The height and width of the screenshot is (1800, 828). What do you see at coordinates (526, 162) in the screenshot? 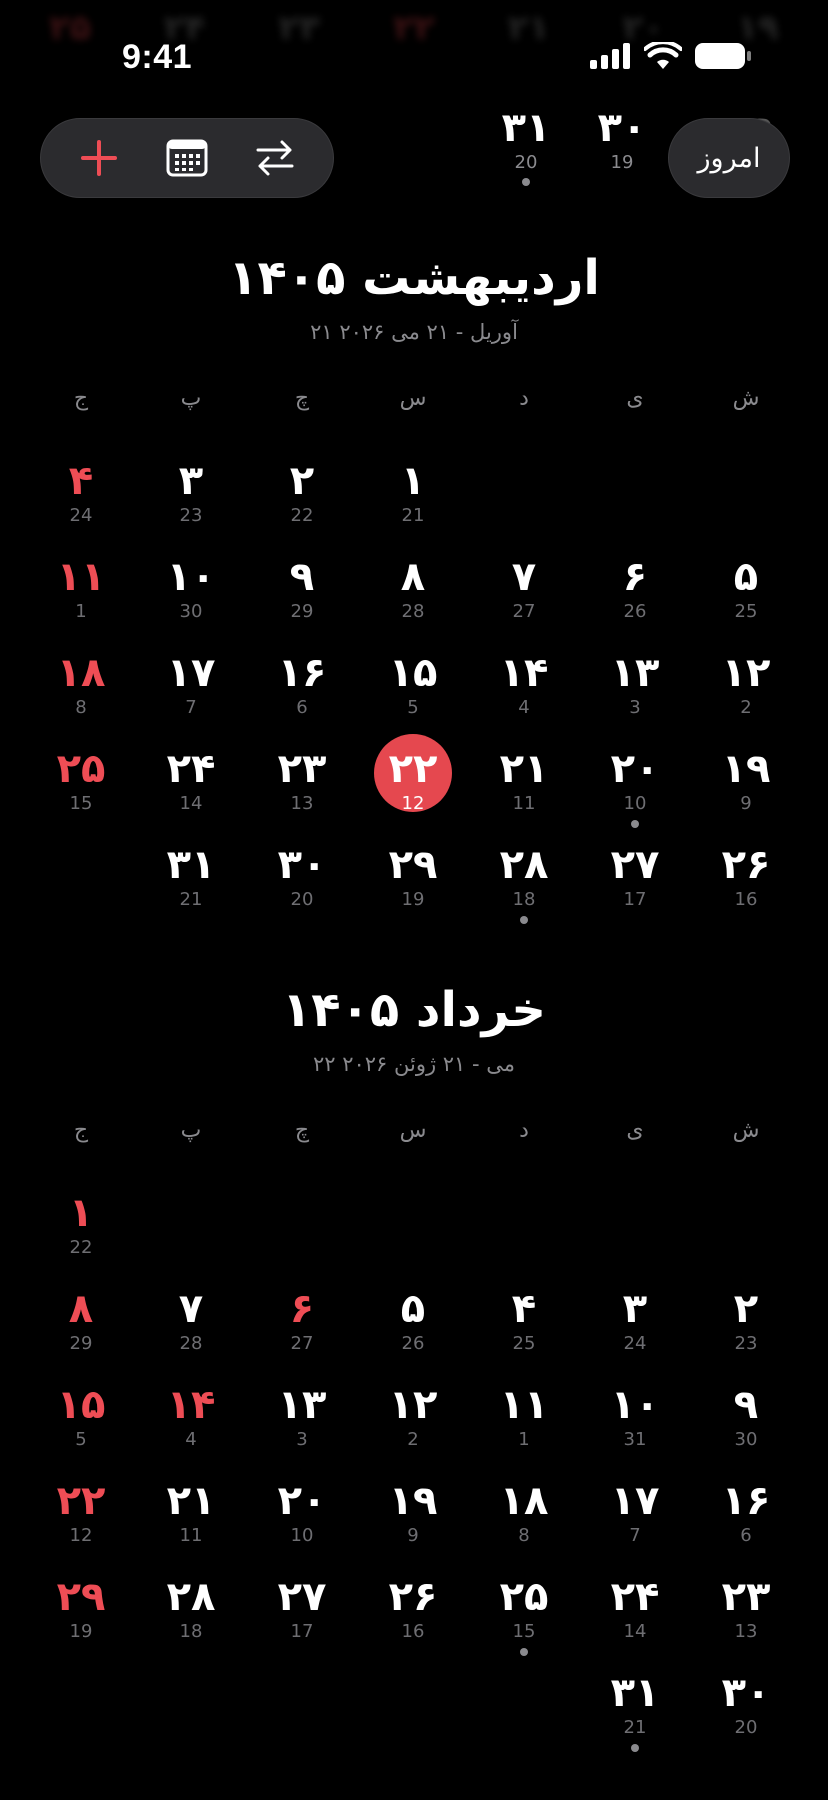
I see `week-strip-gregorian: 20` at bounding box center [526, 162].